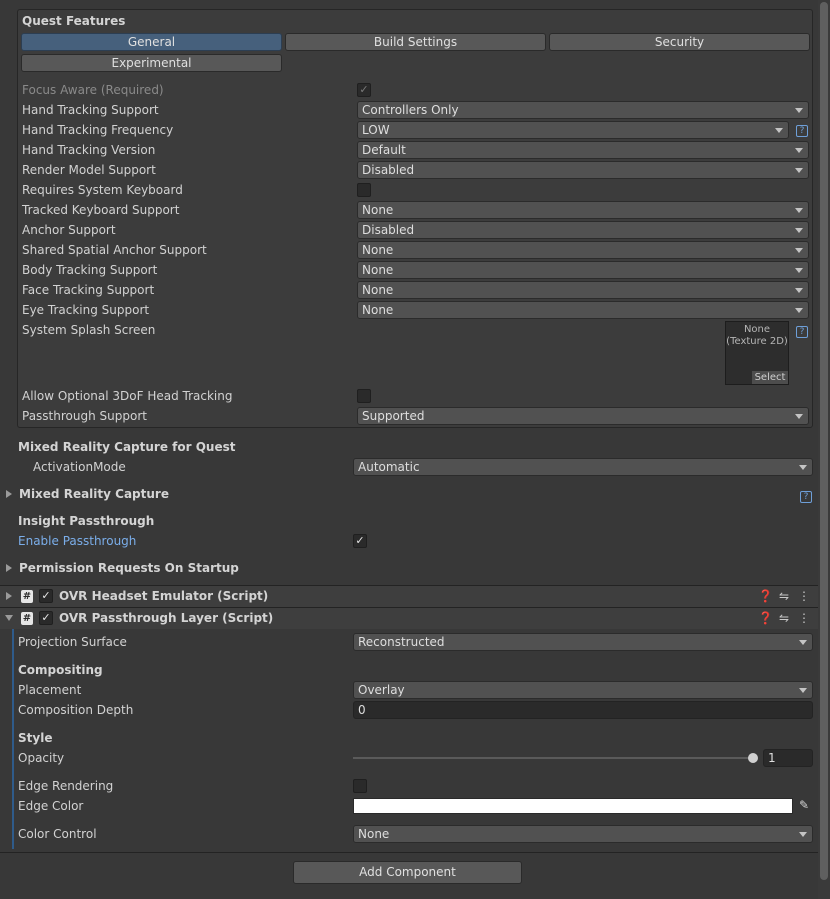  Describe the element at coordinates (360, 541) in the screenshot. I see `enable-passthrough-checkbox: ✓` at that location.